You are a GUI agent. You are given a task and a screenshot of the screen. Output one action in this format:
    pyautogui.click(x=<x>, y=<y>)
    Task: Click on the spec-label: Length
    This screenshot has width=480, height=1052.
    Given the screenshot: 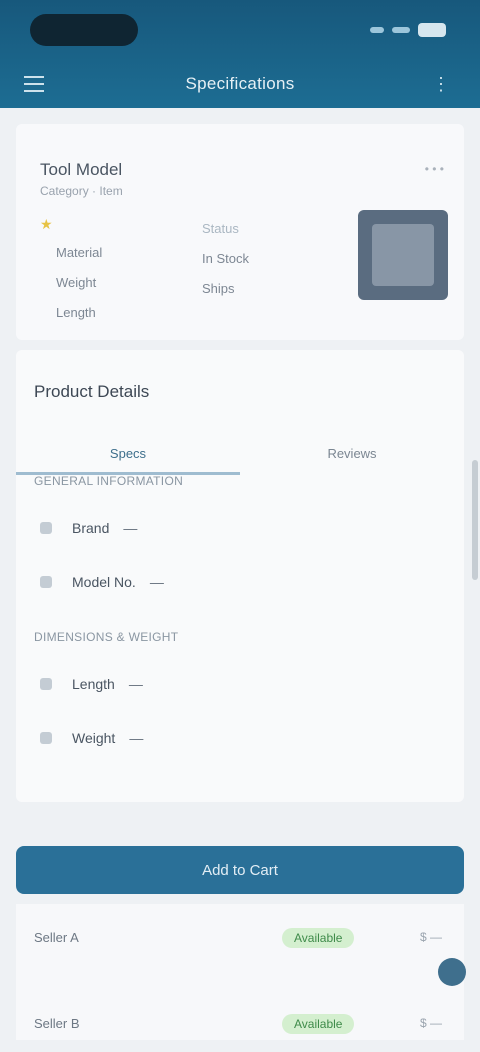 What is the action you would take?
    pyautogui.click(x=93, y=684)
    